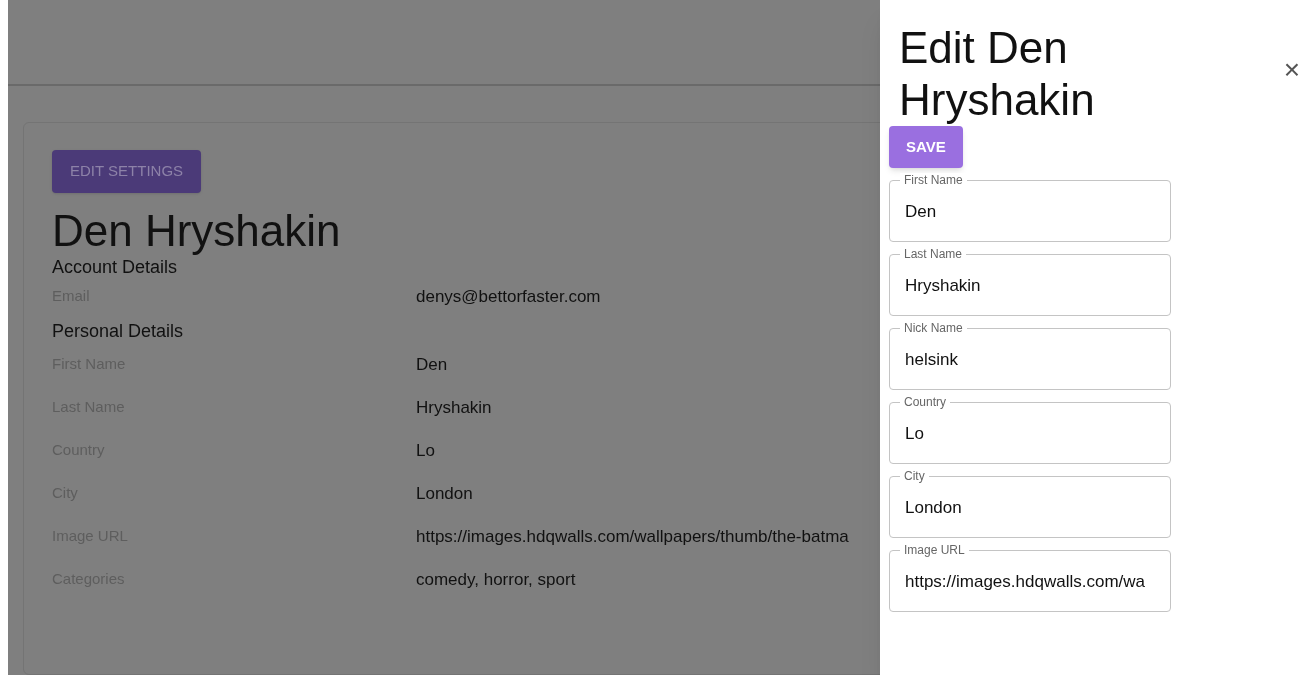 Image resolution: width=1308 pixels, height=675 pixels. Describe the element at coordinates (432, 364) in the screenshot. I see `field-value: Den` at that location.